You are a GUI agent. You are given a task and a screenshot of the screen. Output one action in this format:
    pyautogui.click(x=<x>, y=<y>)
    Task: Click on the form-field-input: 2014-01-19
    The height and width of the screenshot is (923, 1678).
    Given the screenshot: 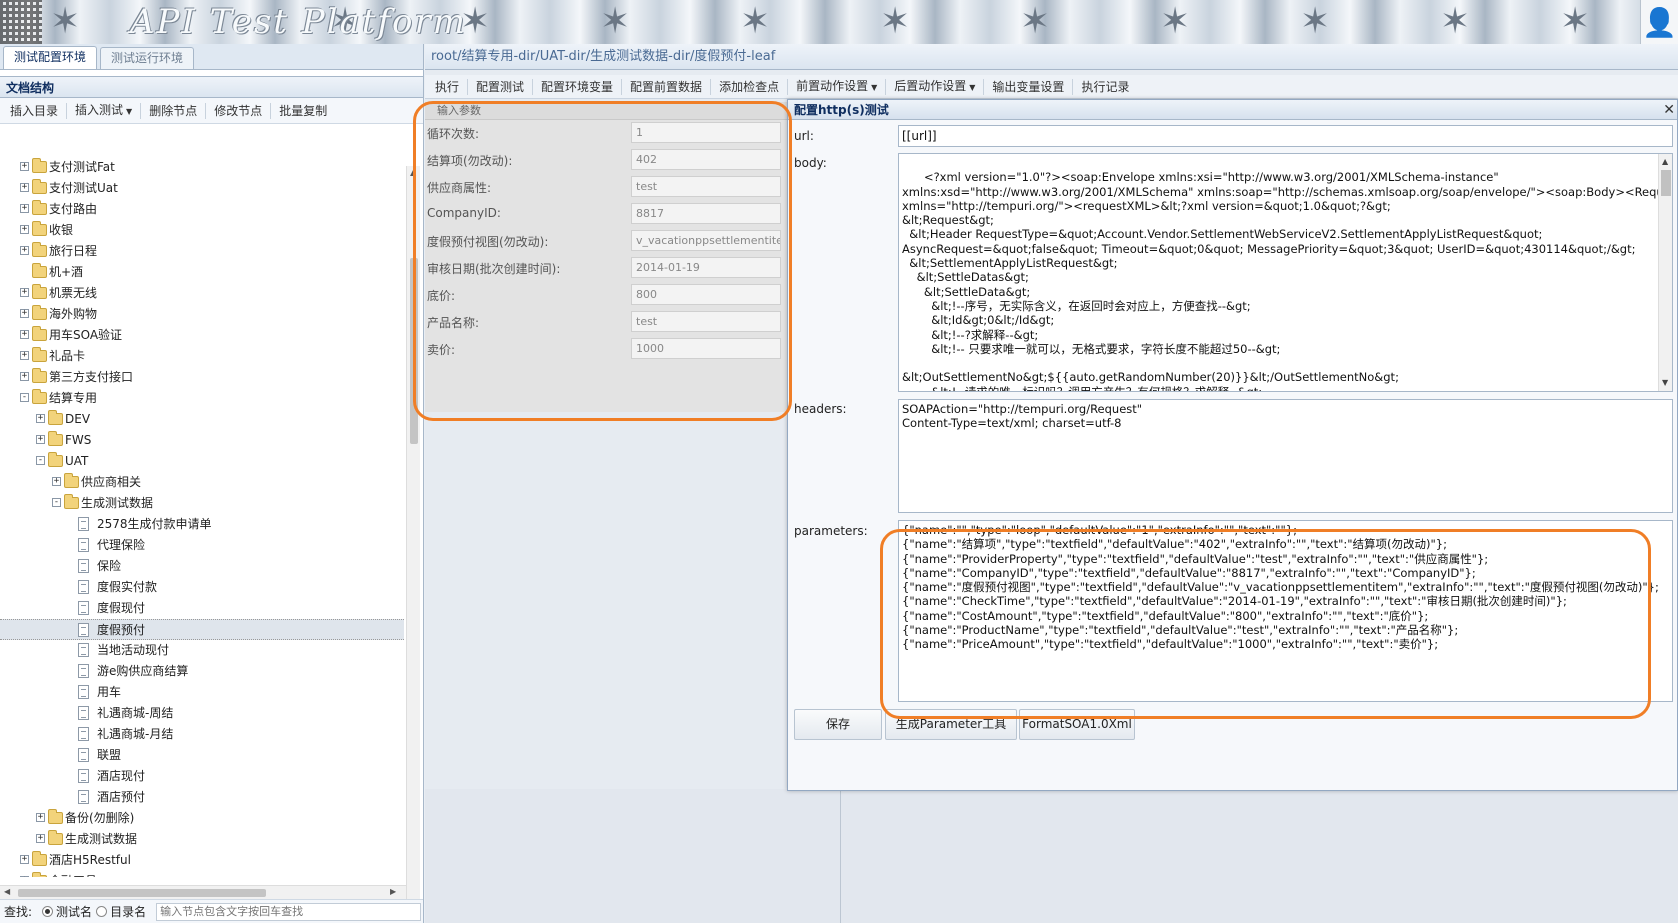 What is the action you would take?
    pyautogui.click(x=706, y=267)
    